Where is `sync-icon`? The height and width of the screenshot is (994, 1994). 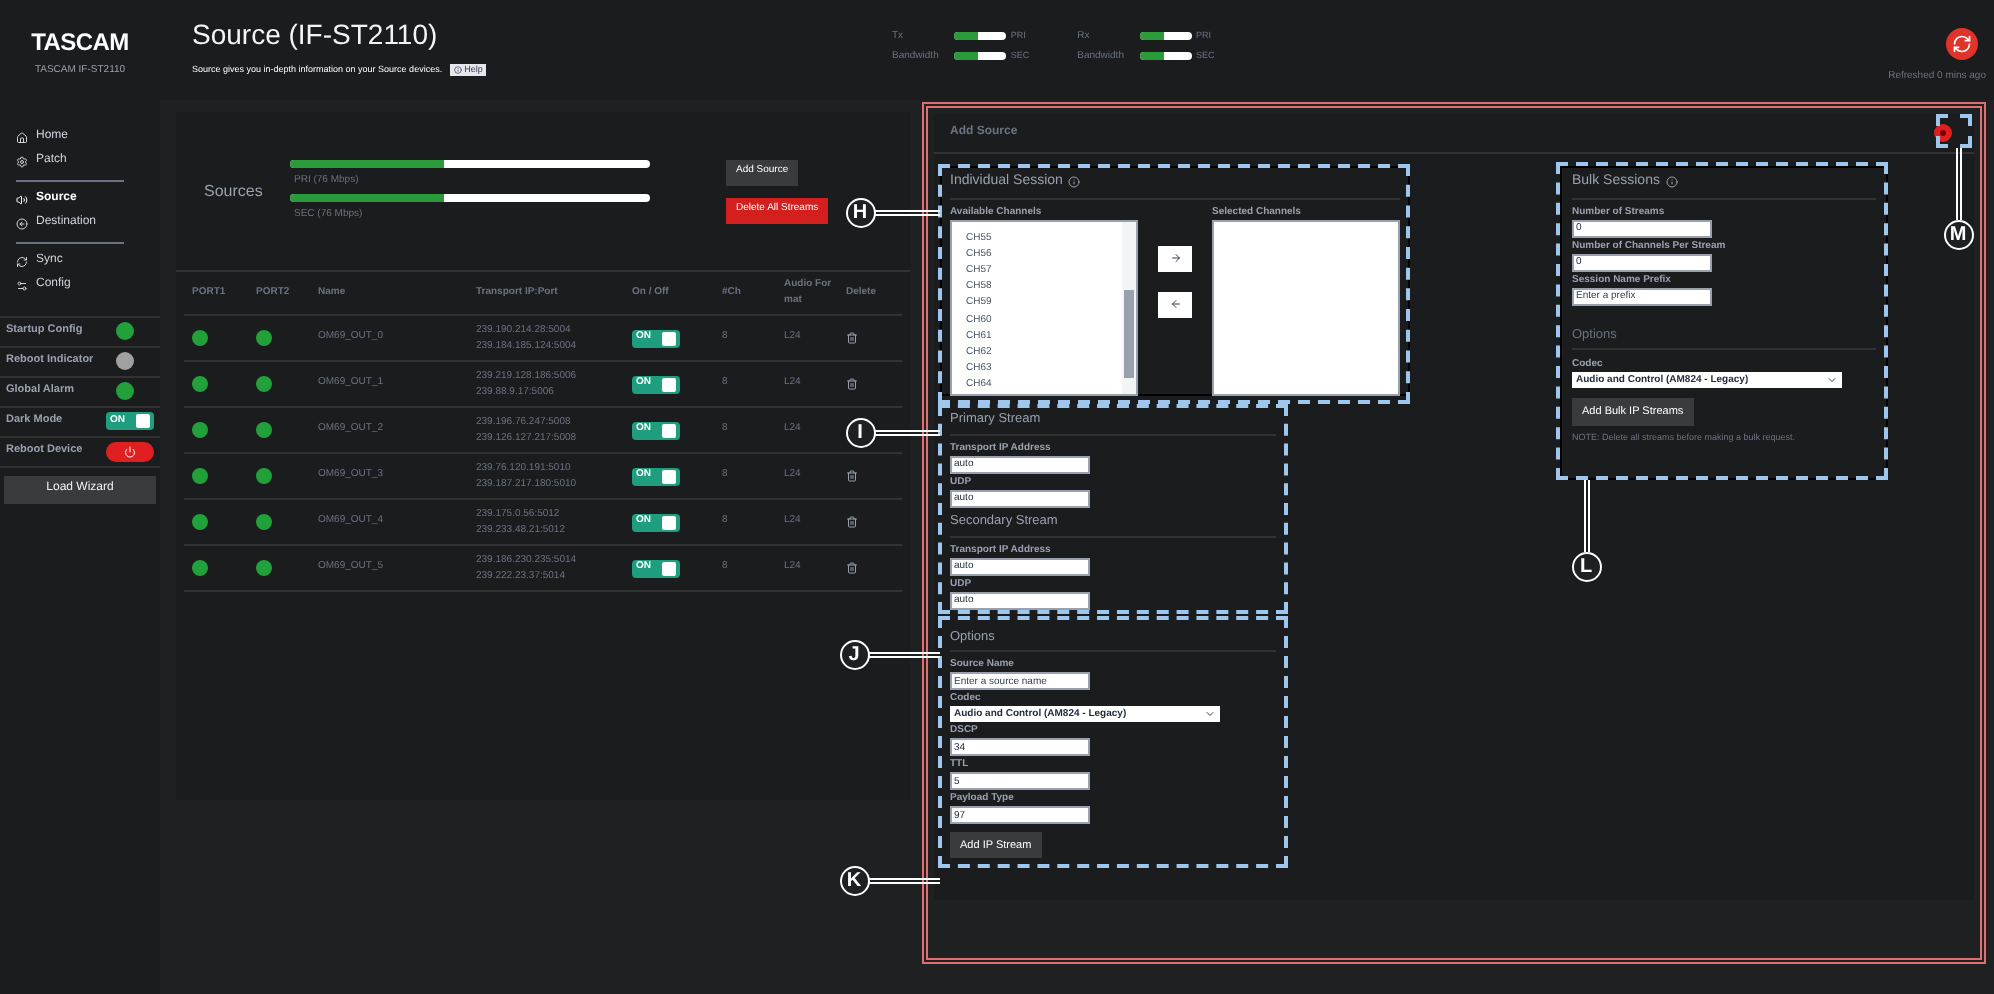 sync-icon is located at coordinates (22, 261).